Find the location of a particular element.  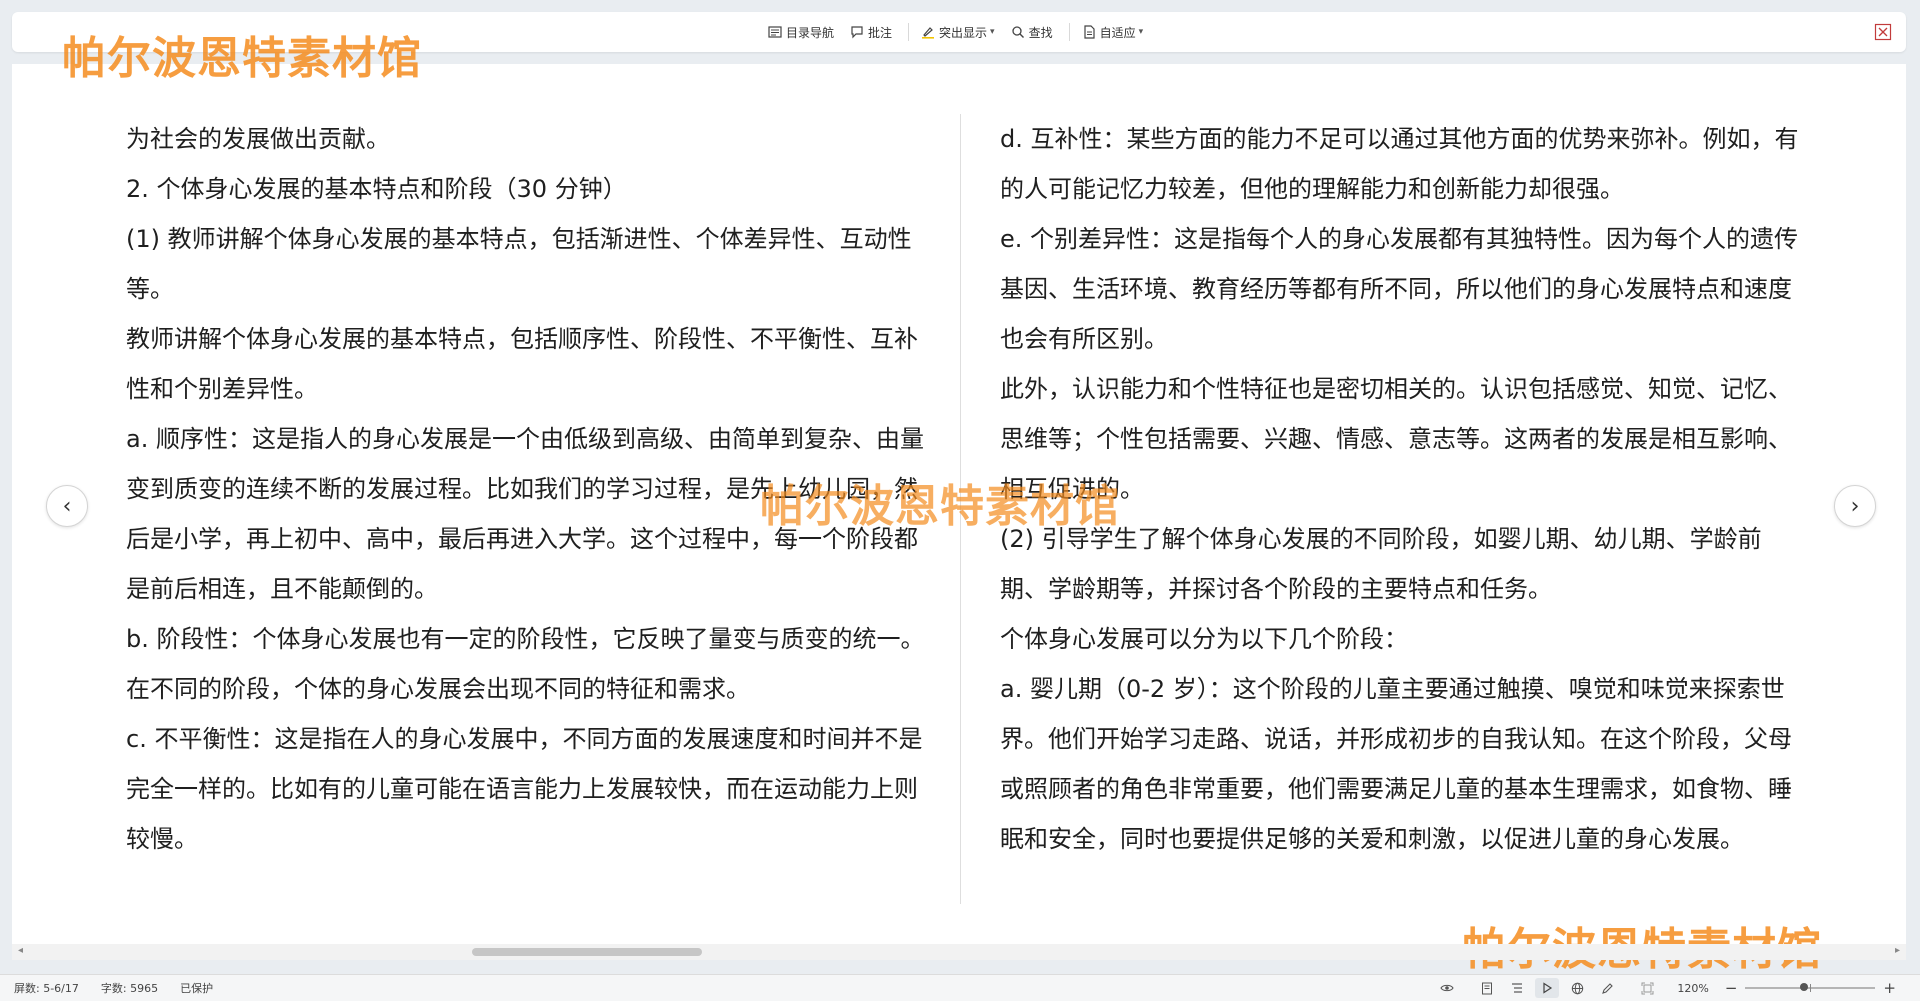

outline-icon is located at coordinates (1517, 988).